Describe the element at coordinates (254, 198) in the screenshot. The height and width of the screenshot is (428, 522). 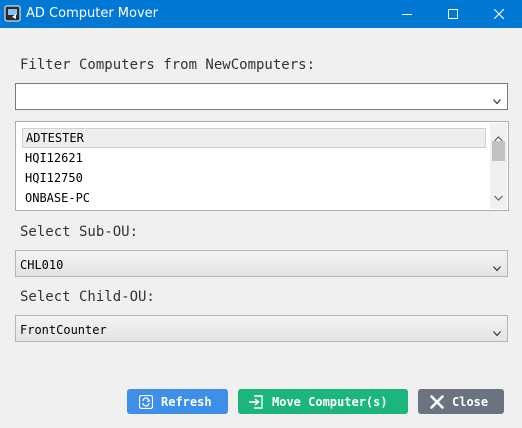
I see `list-item: ONBASE-PC` at that location.